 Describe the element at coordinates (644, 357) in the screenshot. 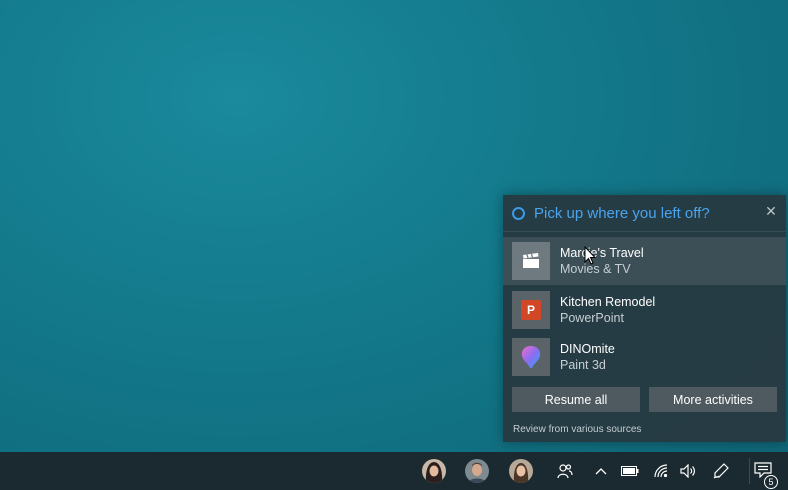

I see `activity-item-dinomite: DINOmite Paint 3d` at that location.